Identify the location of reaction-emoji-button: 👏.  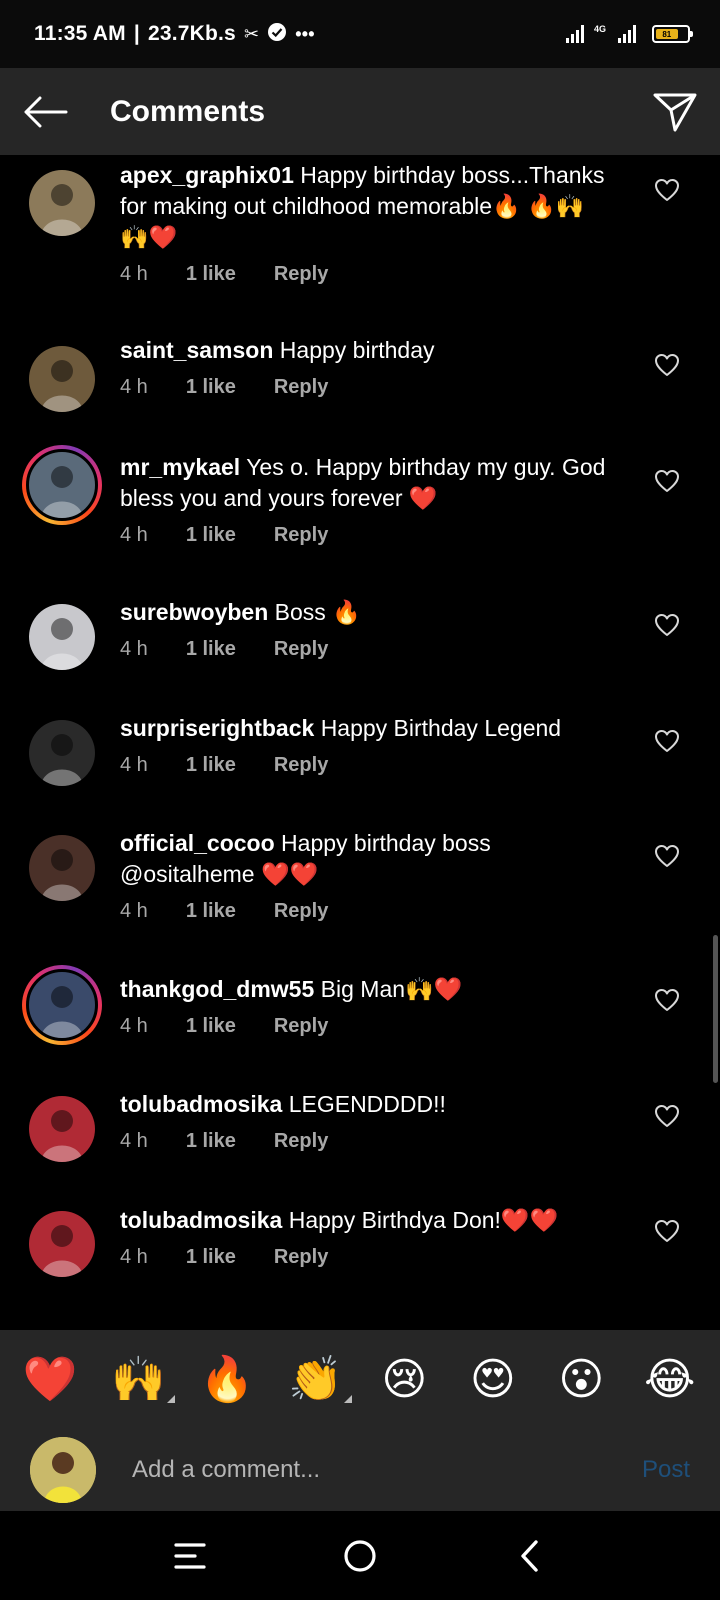
(319, 1379).